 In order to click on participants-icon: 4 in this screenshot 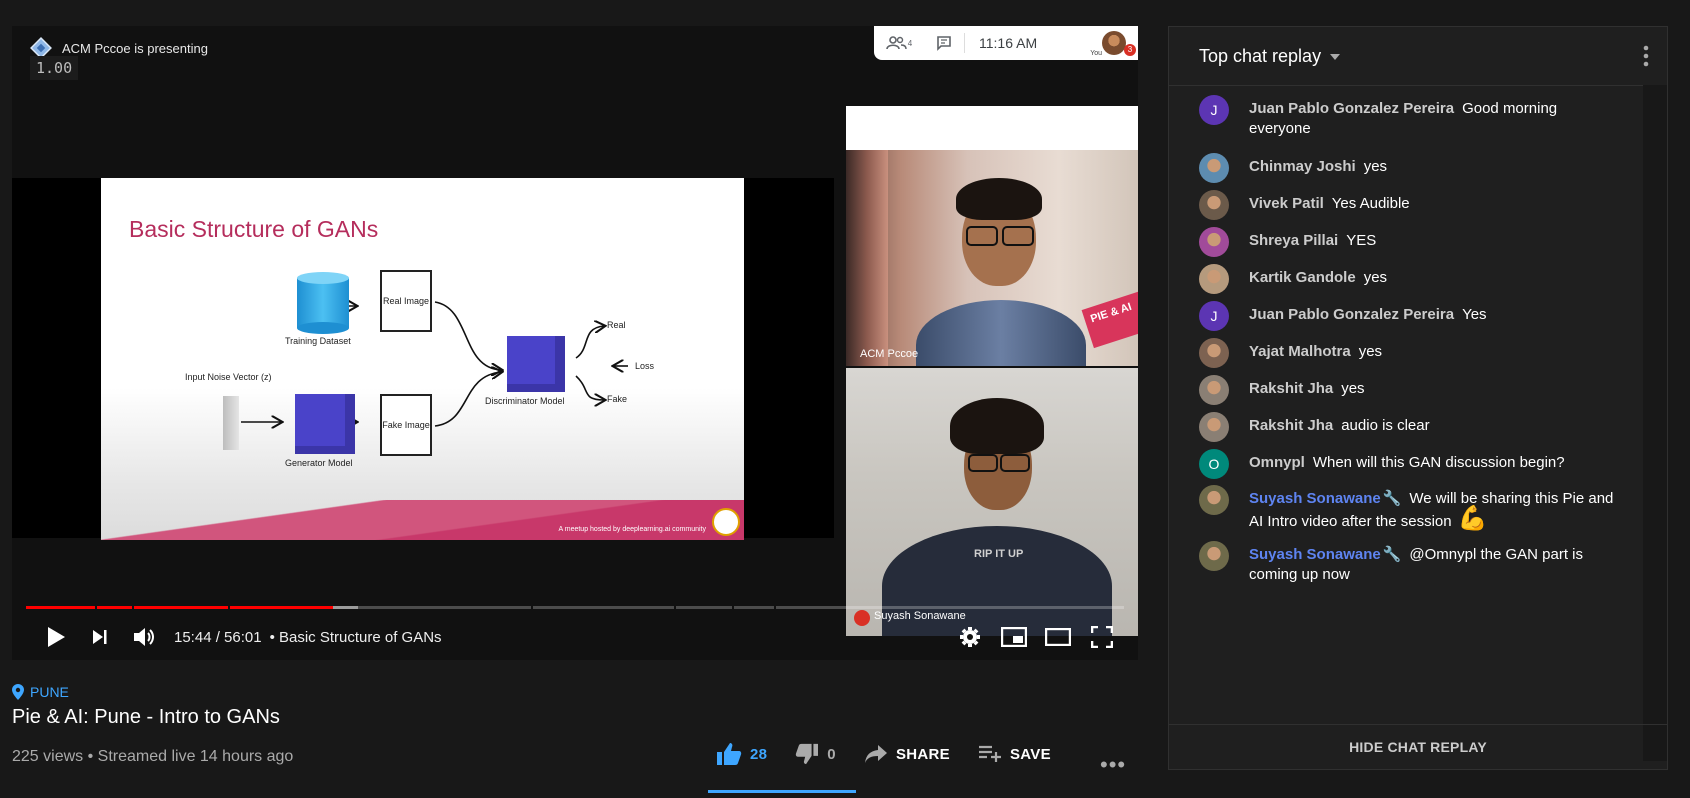, I will do `click(899, 43)`.